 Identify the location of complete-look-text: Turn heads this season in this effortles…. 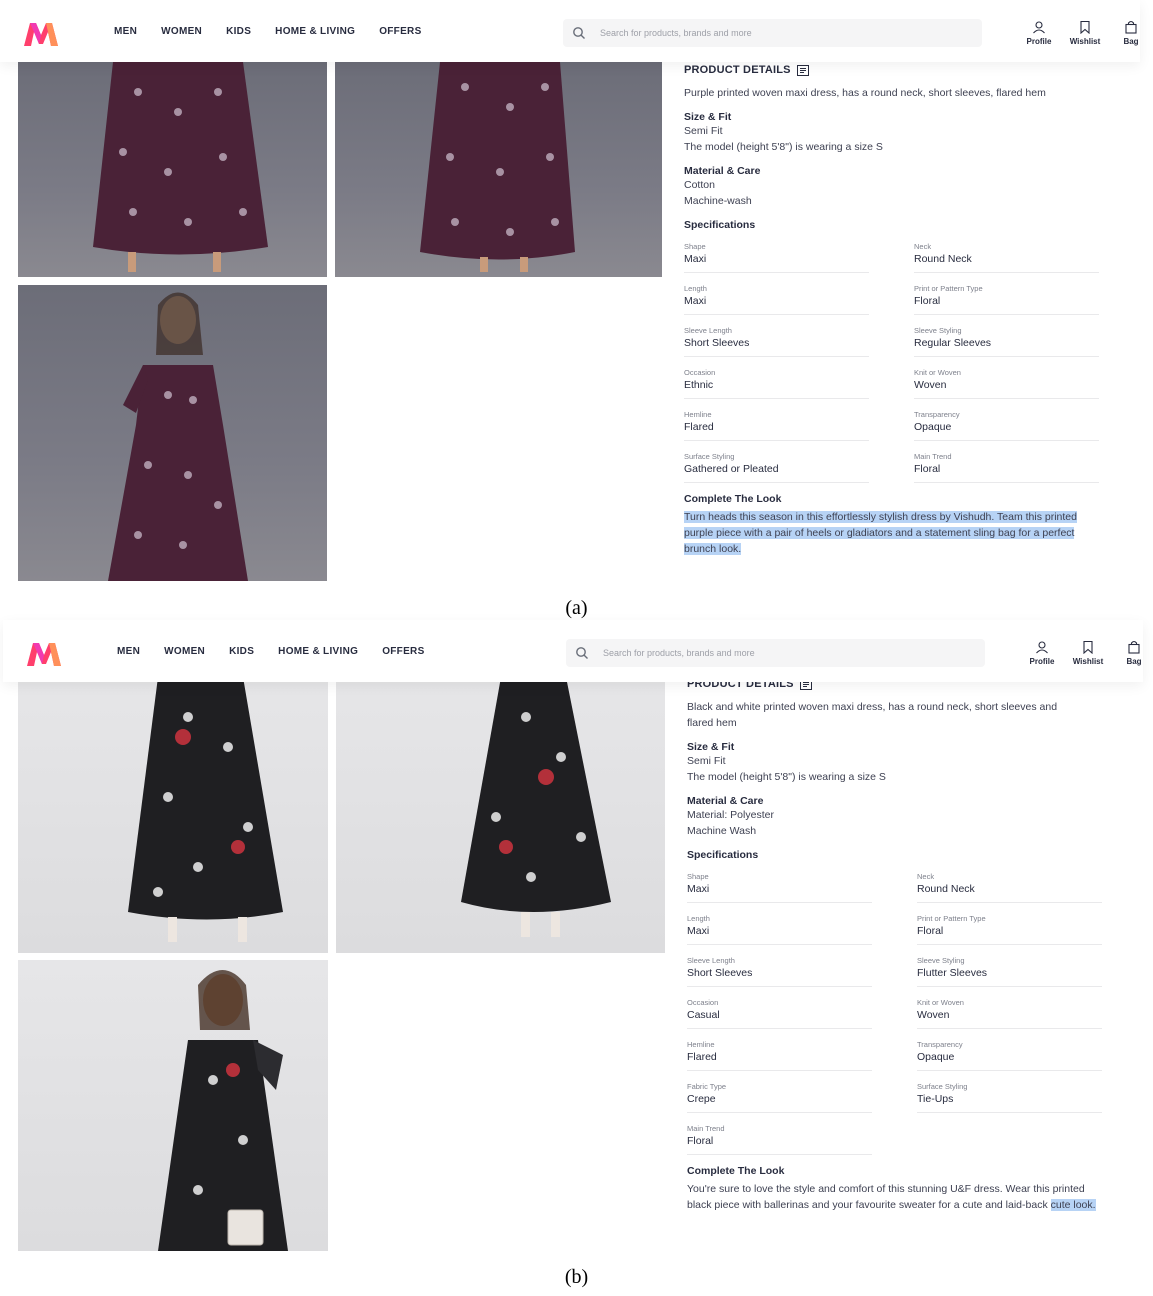
(884, 533).